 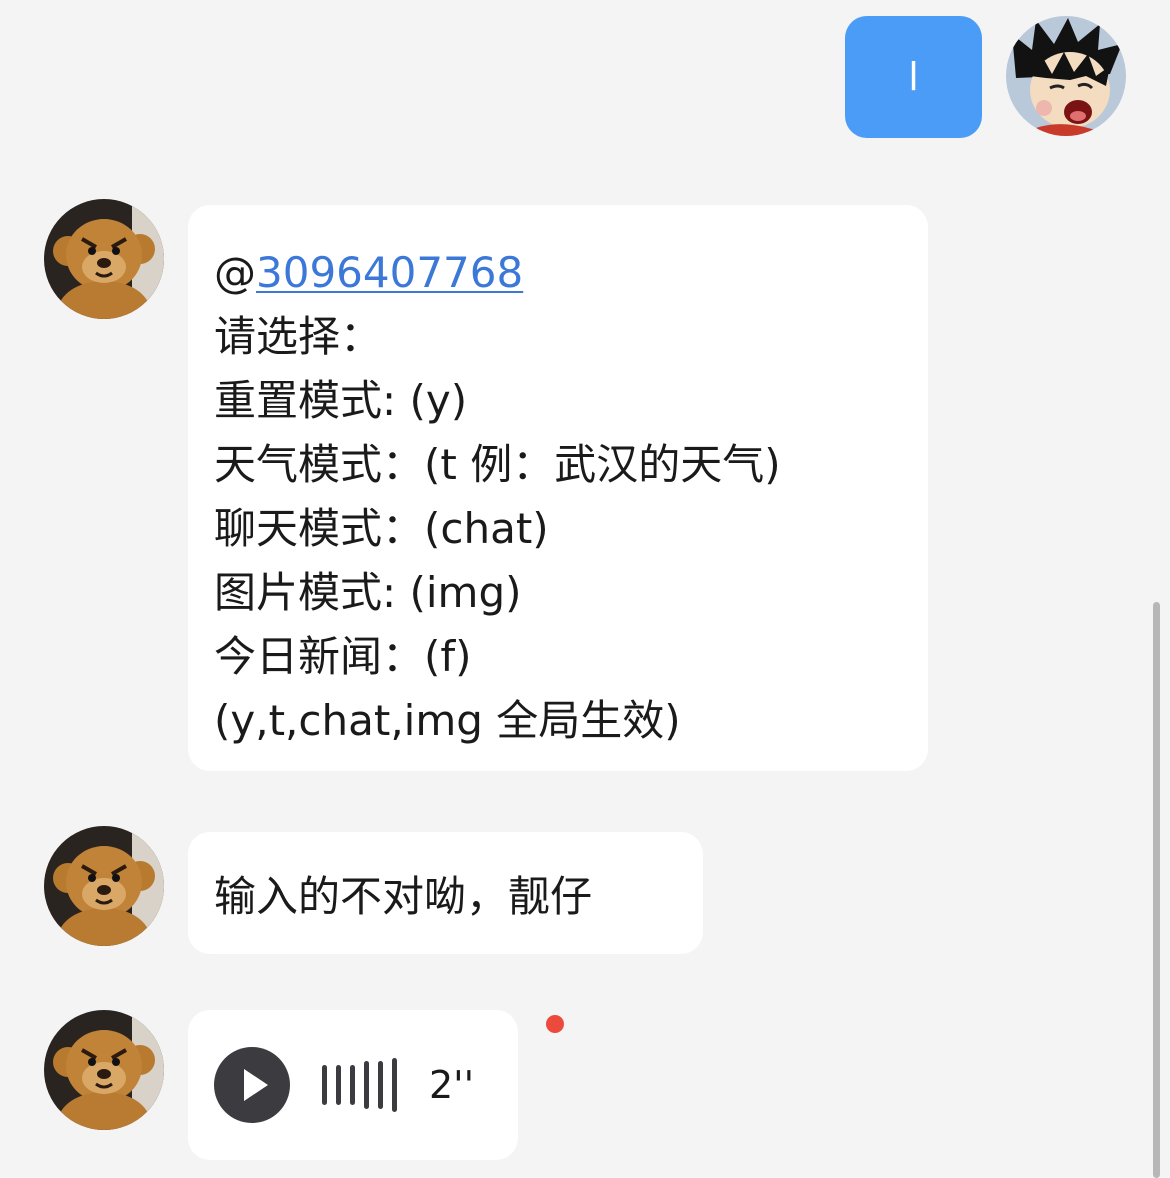 I want to click on menu-line-news: 今日新闻：(f), so click(x=343, y=656).